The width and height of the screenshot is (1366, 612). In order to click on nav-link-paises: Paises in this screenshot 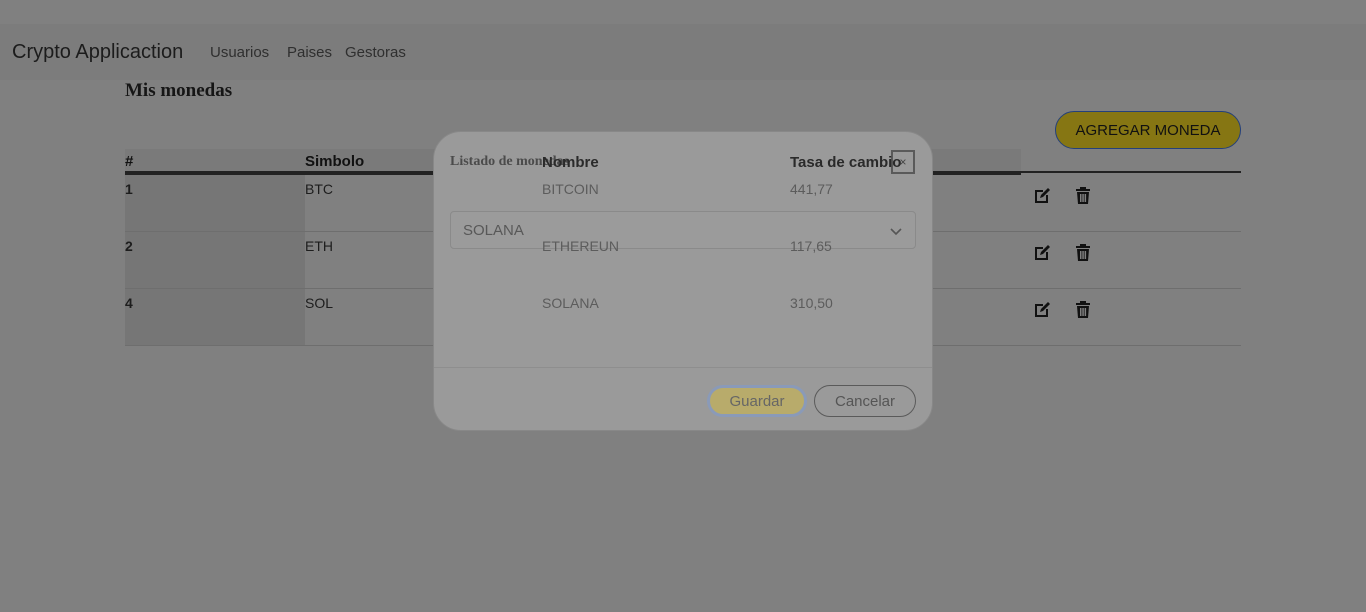, I will do `click(309, 52)`.